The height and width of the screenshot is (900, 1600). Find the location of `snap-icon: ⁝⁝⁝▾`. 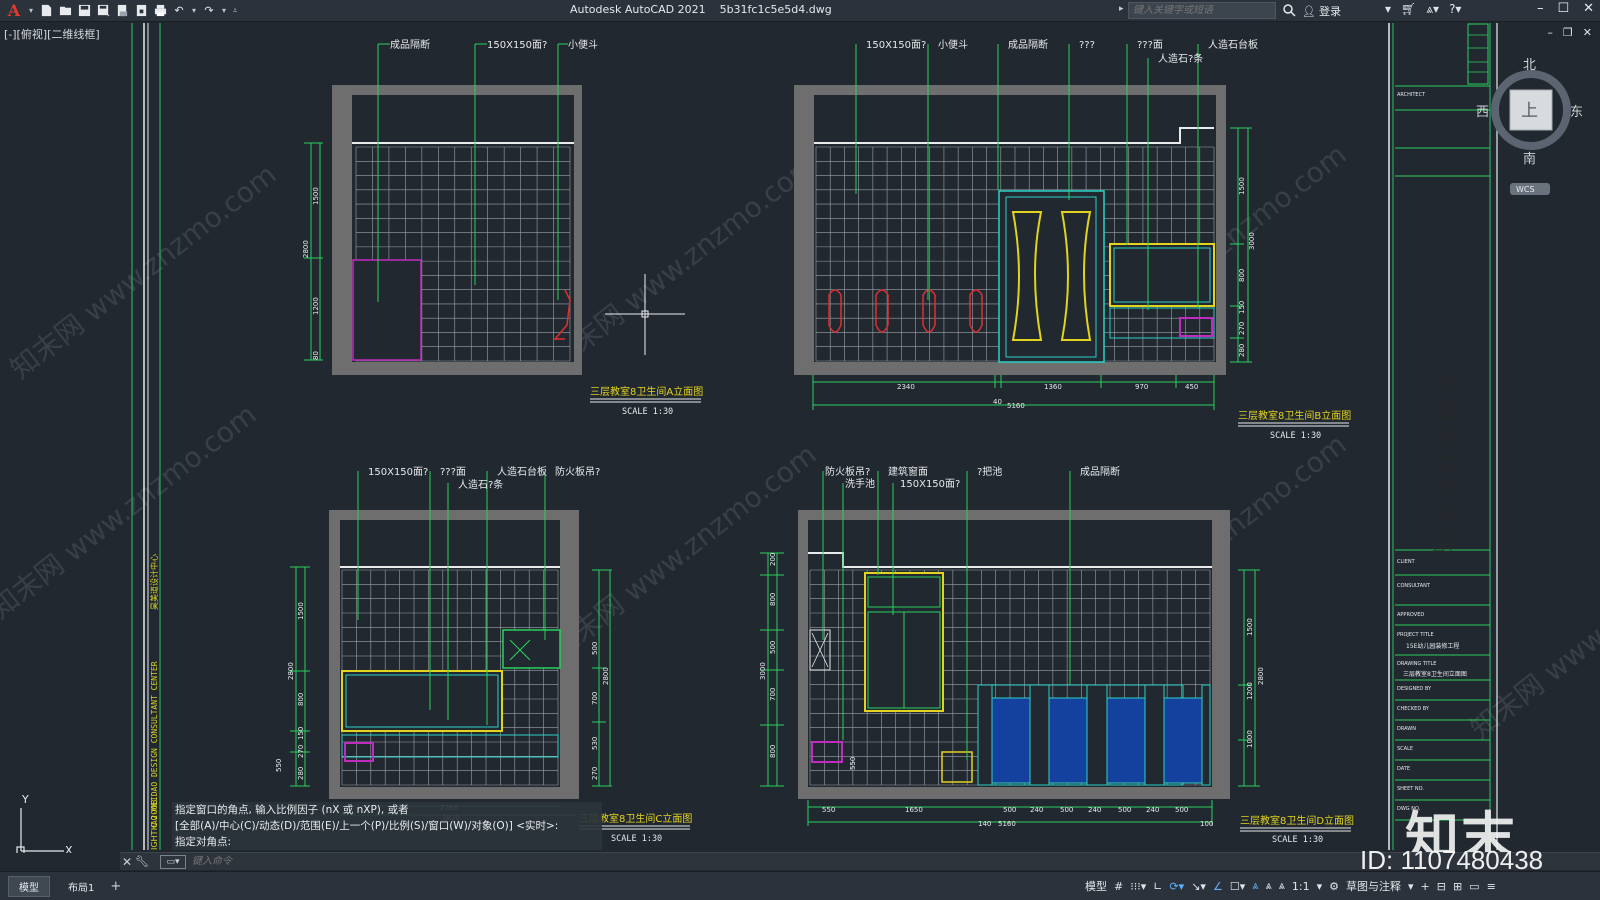

snap-icon: ⁝⁝⁝▾ is located at coordinates (1138, 886).